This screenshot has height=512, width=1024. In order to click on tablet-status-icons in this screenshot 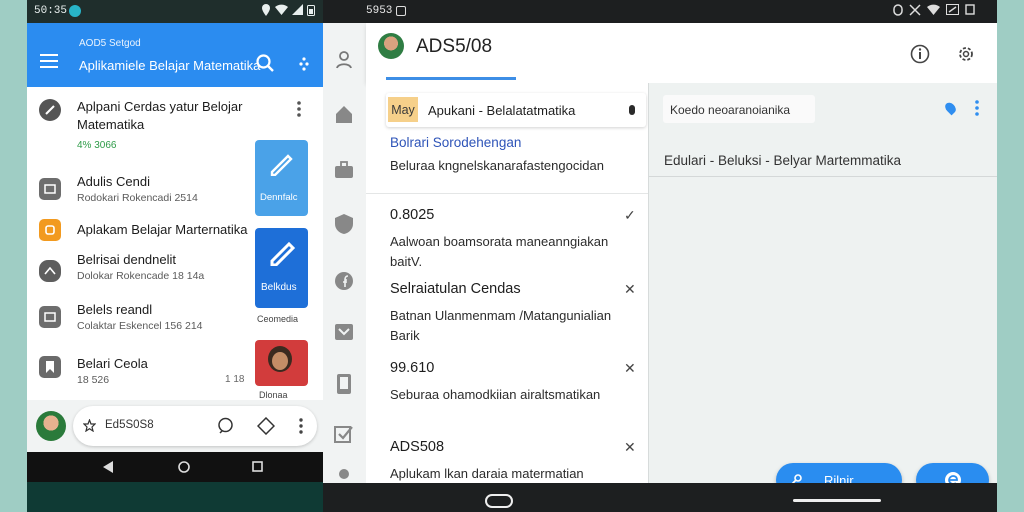, I will do `click(934, 10)`.